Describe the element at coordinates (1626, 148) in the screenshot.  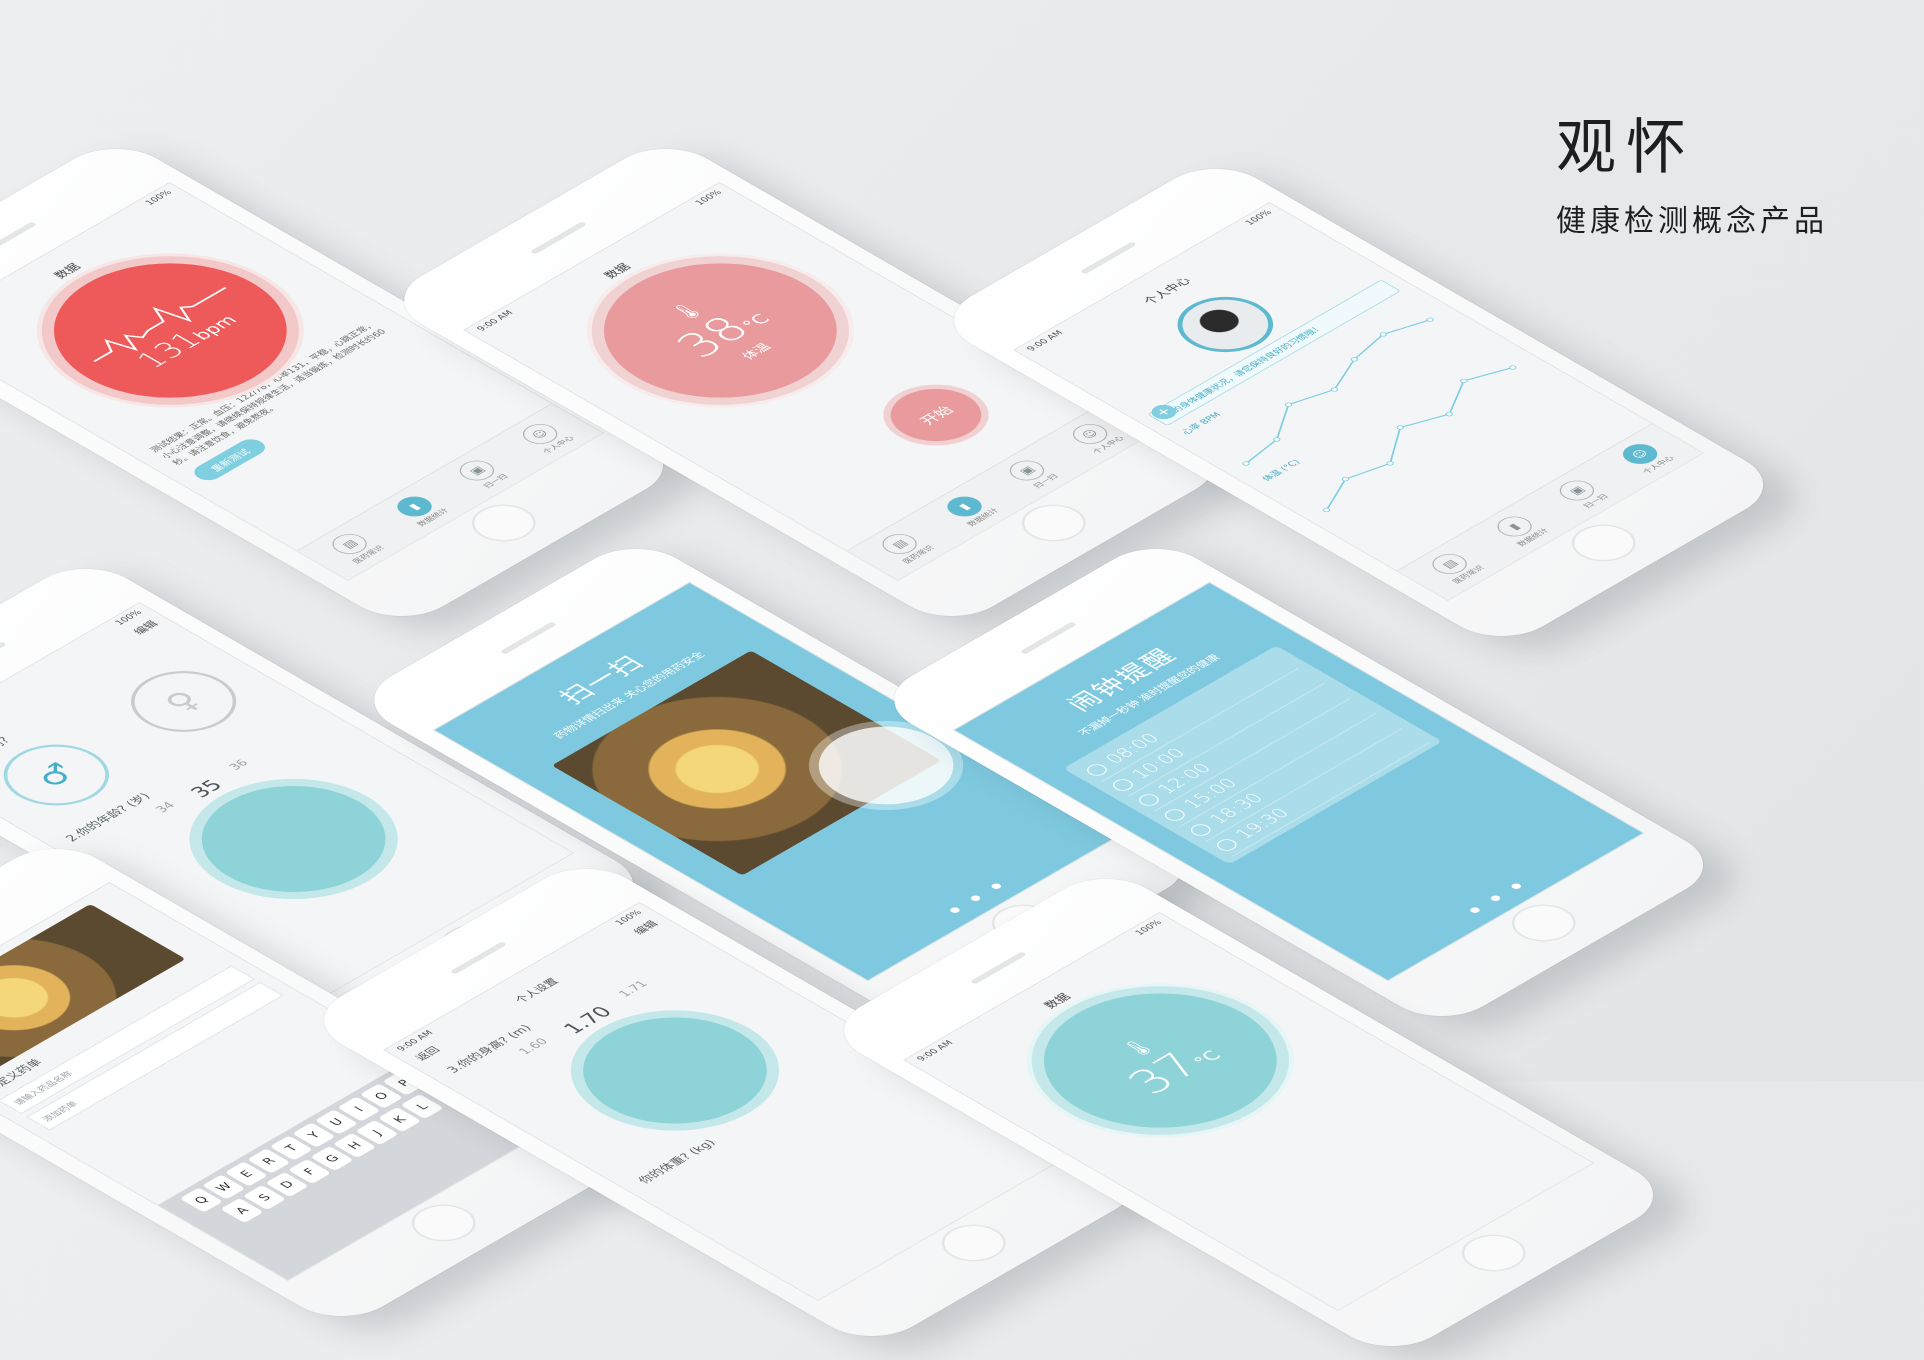
I see `brand-title: 观怀` at that location.